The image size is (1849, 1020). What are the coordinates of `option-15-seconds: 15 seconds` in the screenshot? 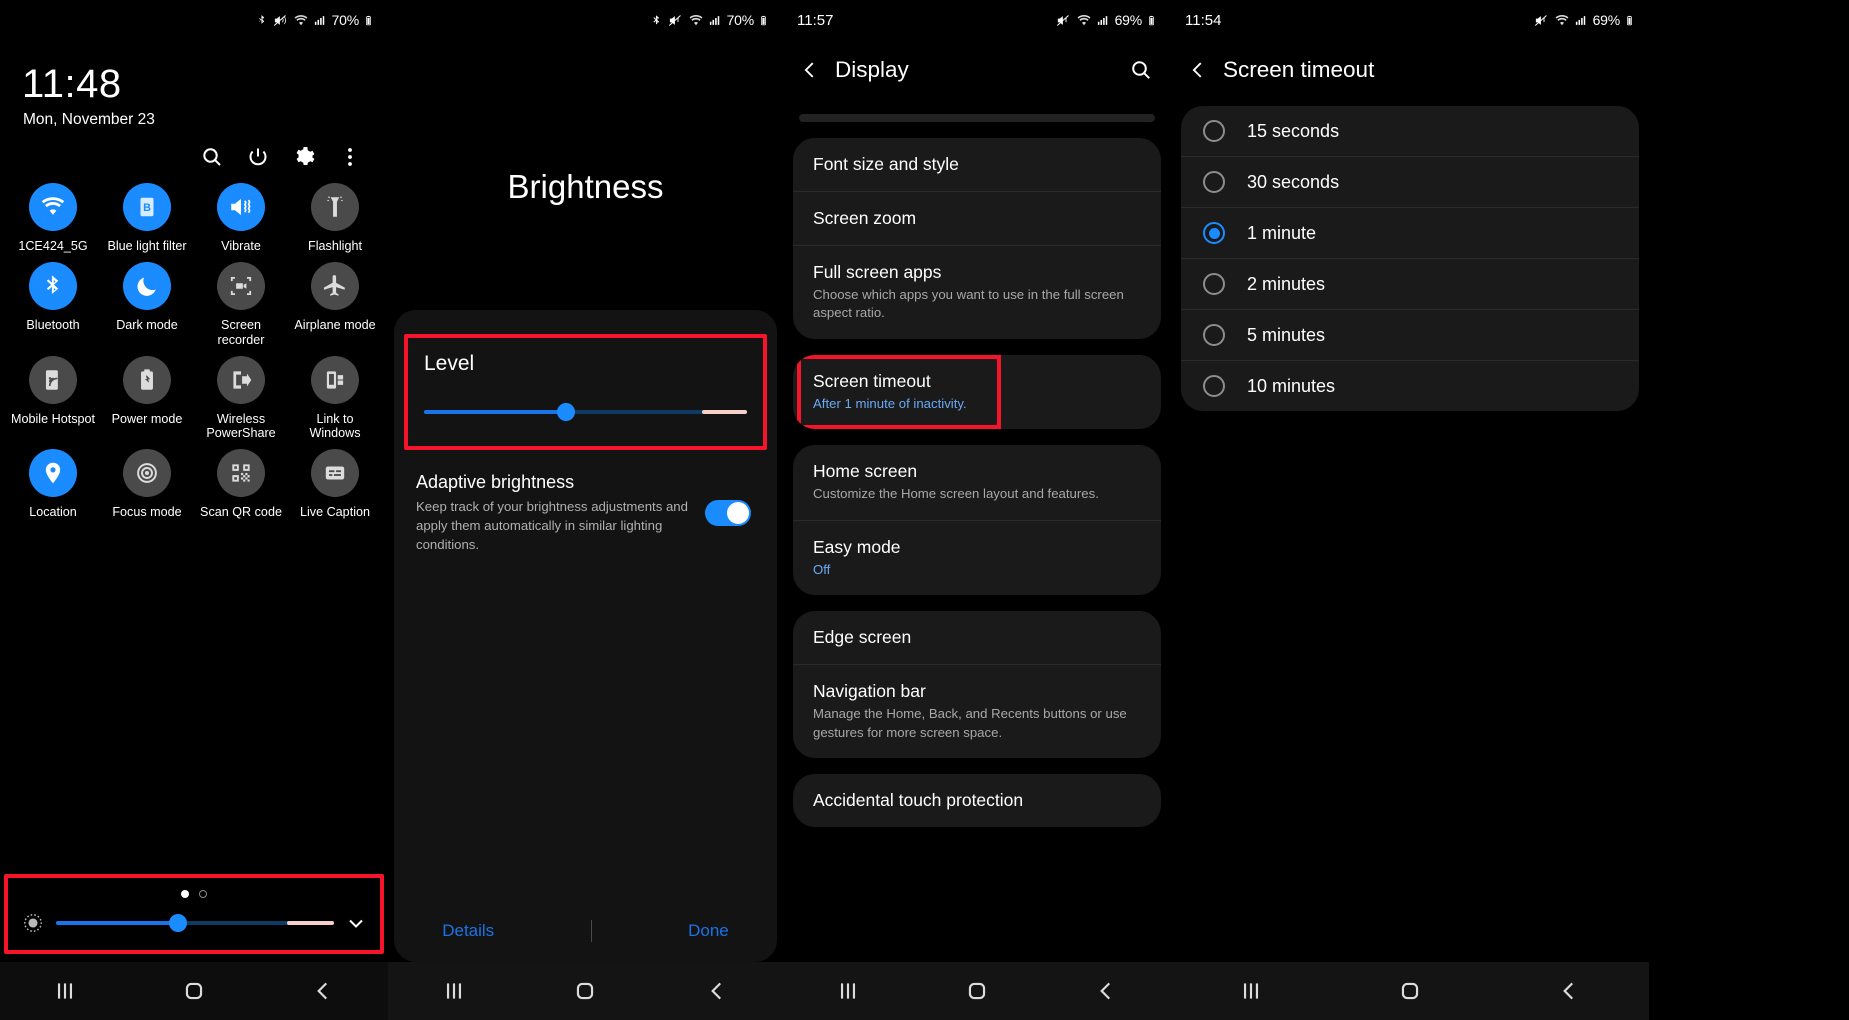 It's located at (1410, 131).